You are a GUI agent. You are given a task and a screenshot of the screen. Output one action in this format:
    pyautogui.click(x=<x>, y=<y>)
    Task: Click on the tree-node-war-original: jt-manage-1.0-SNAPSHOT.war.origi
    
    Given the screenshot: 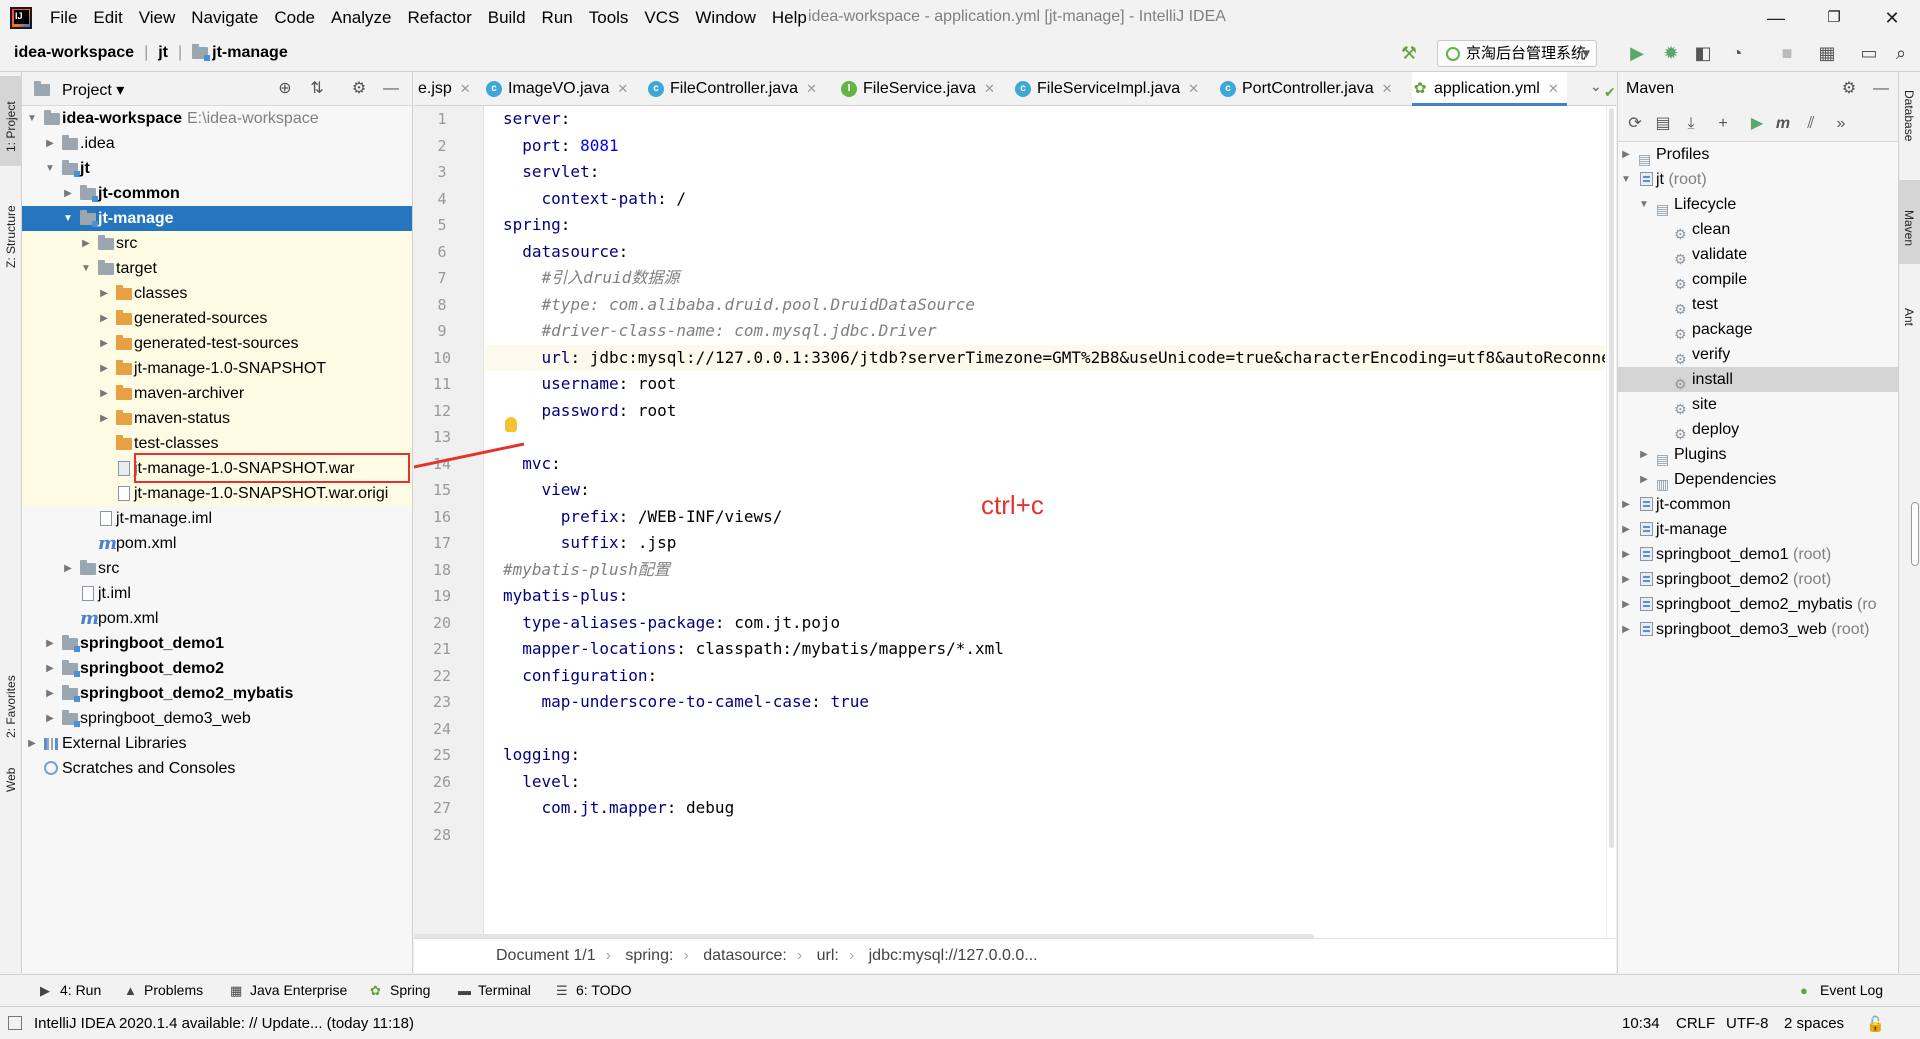 What is the action you would take?
    pyautogui.click(x=217, y=493)
    